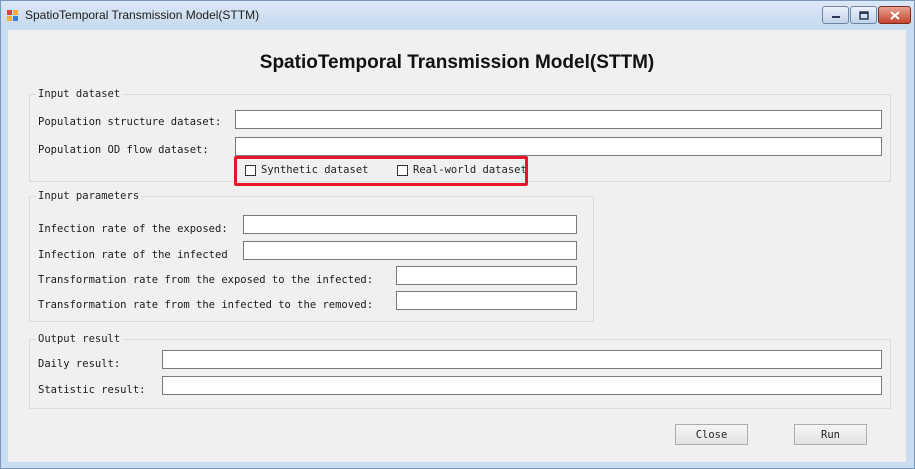 The height and width of the screenshot is (469, 915). What do you see at coordinates (133, 229) in the screenshot?
I see `infection-exposed-label: Infection rate of the exposed:` at bounding box center [133, 229].